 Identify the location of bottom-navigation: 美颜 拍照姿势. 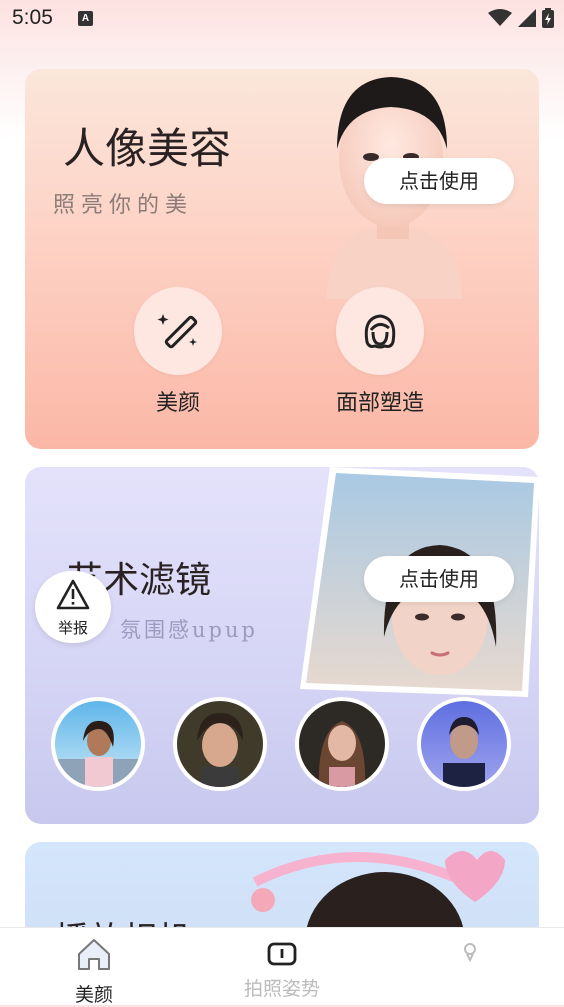
(282, 967).